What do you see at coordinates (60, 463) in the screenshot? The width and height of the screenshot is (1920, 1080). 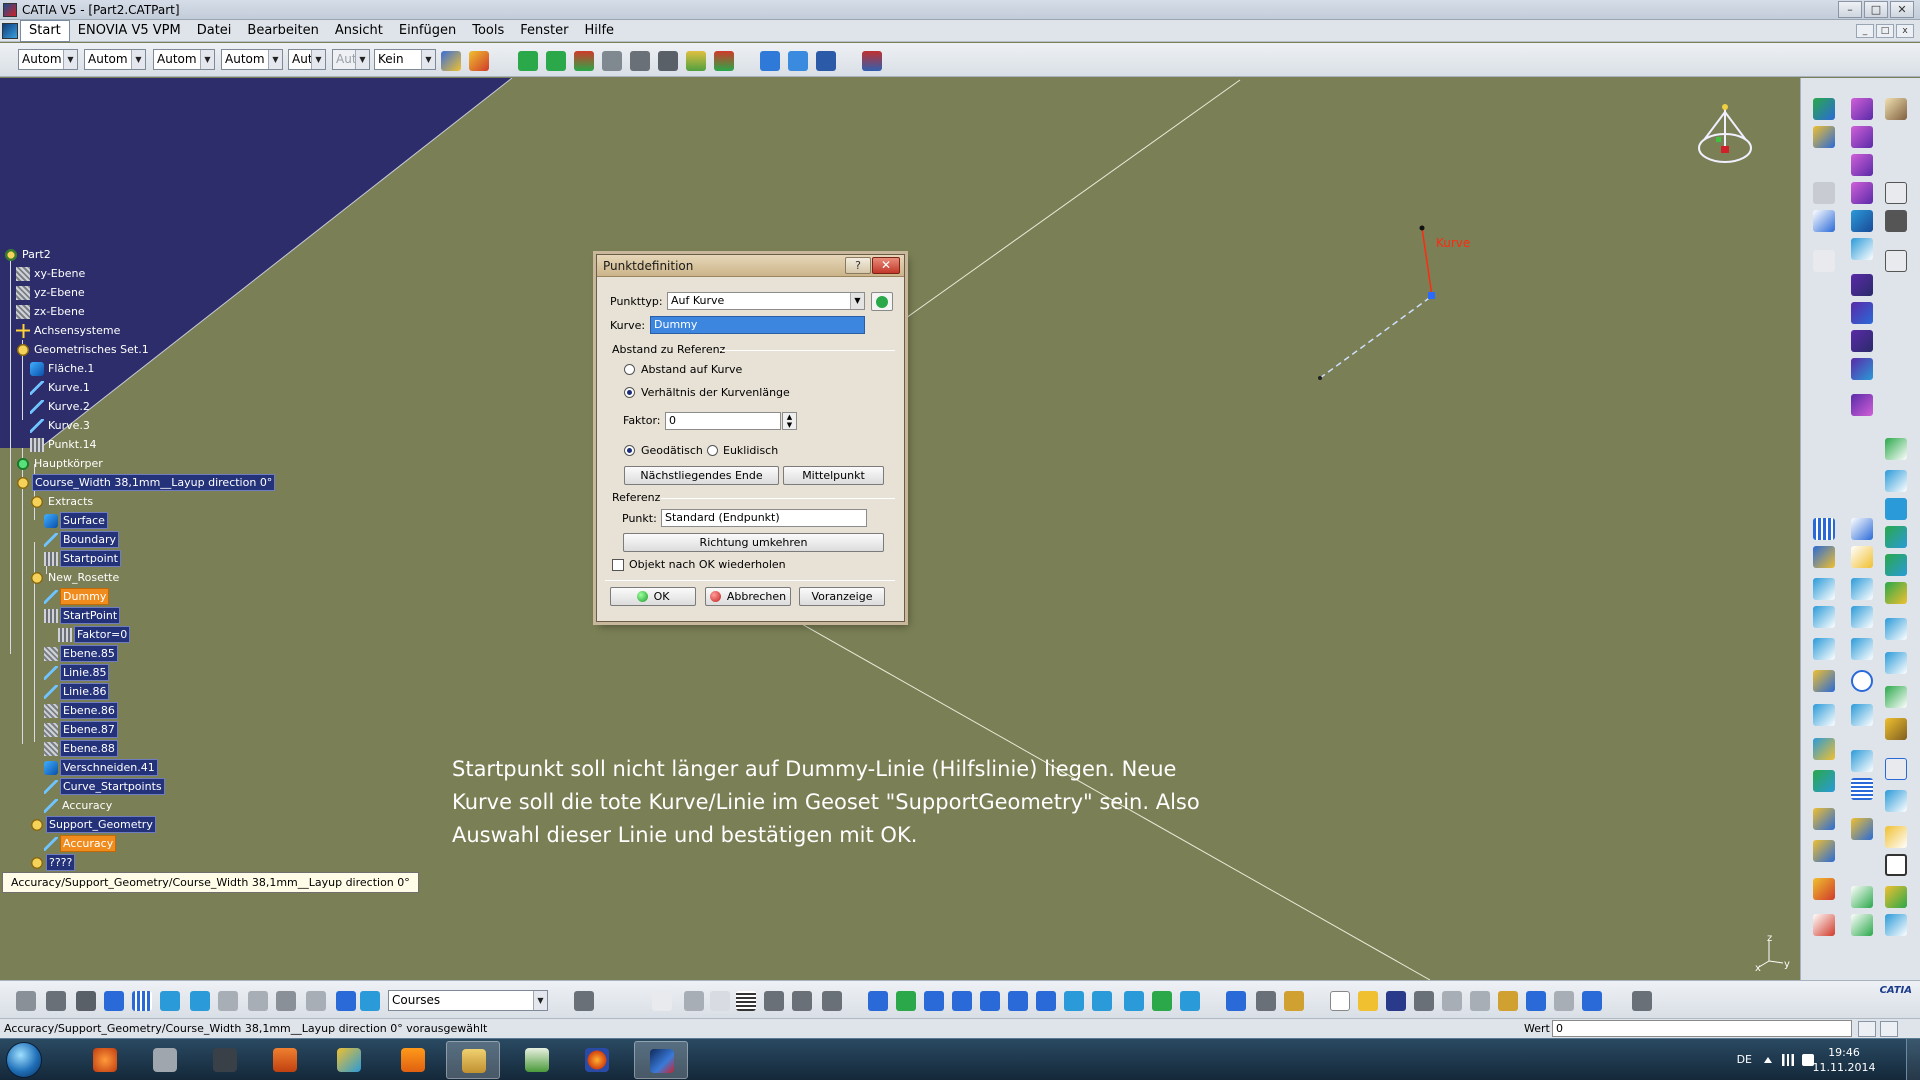 I see `tree-node-hauptkoerper: Hauptkörper` at bounding box center [60, 463].